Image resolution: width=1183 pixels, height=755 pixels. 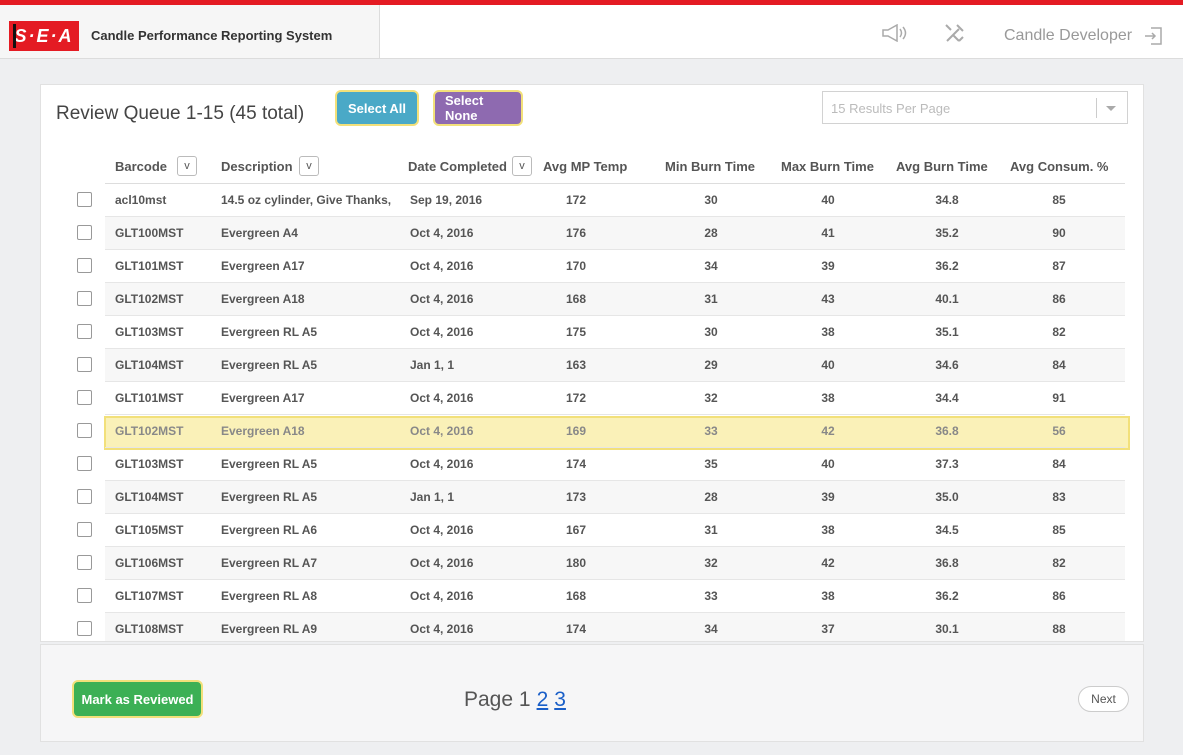 I want to click on column-header-description: Description, so click(x=257, y=166).